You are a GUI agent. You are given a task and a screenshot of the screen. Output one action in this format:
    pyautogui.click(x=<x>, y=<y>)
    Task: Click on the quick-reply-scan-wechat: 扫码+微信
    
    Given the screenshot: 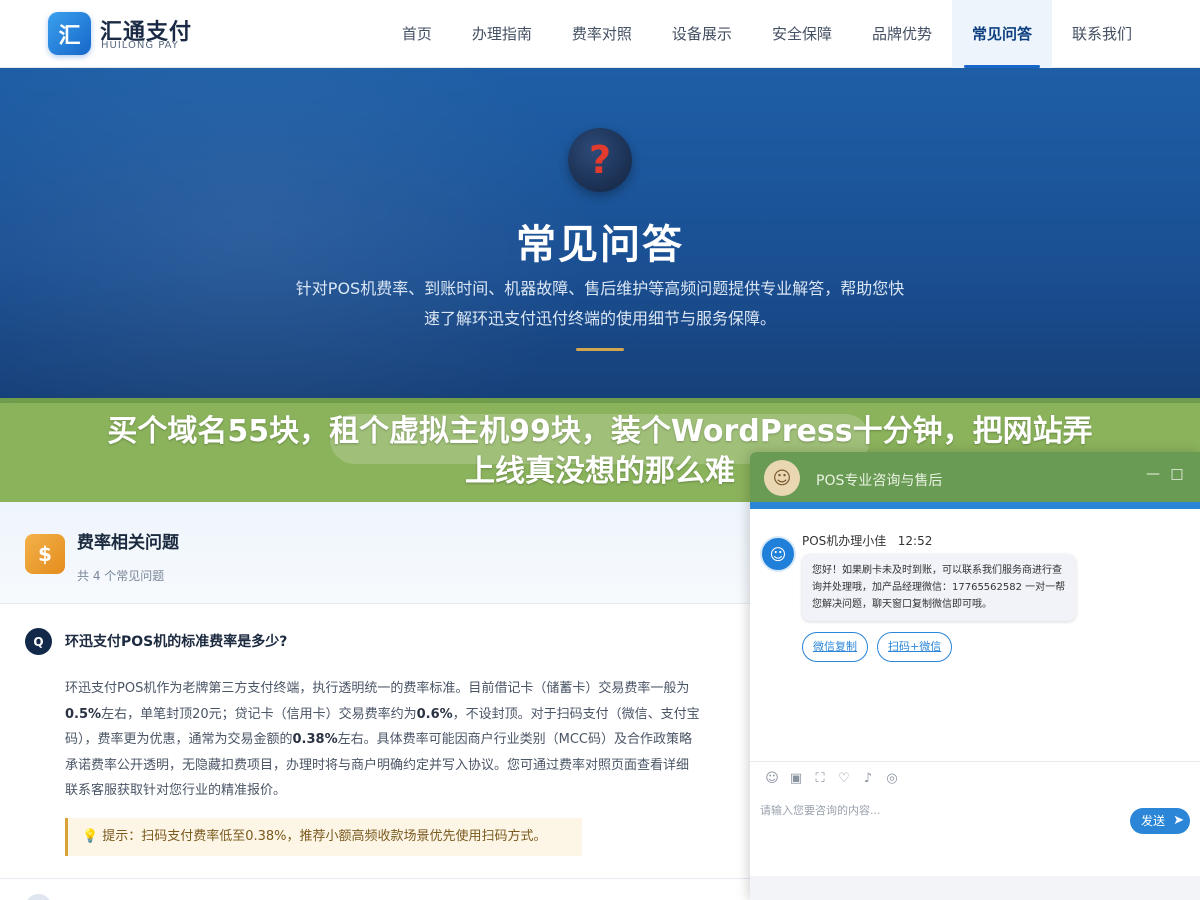 What is the action you would take?
    pyautogui.click(x=915, y=647)
    